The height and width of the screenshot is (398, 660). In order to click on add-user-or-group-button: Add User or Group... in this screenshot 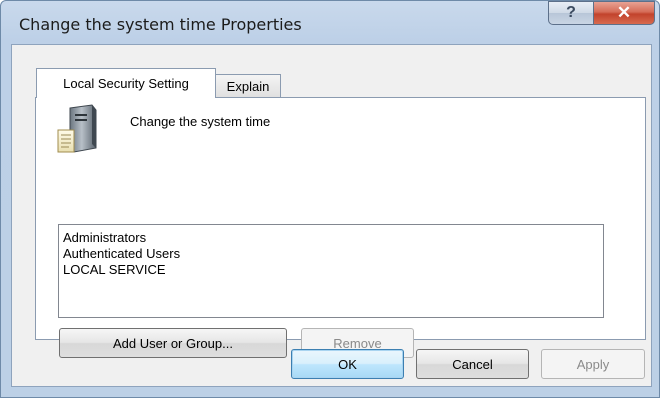, I will do `click(173, 343)`.